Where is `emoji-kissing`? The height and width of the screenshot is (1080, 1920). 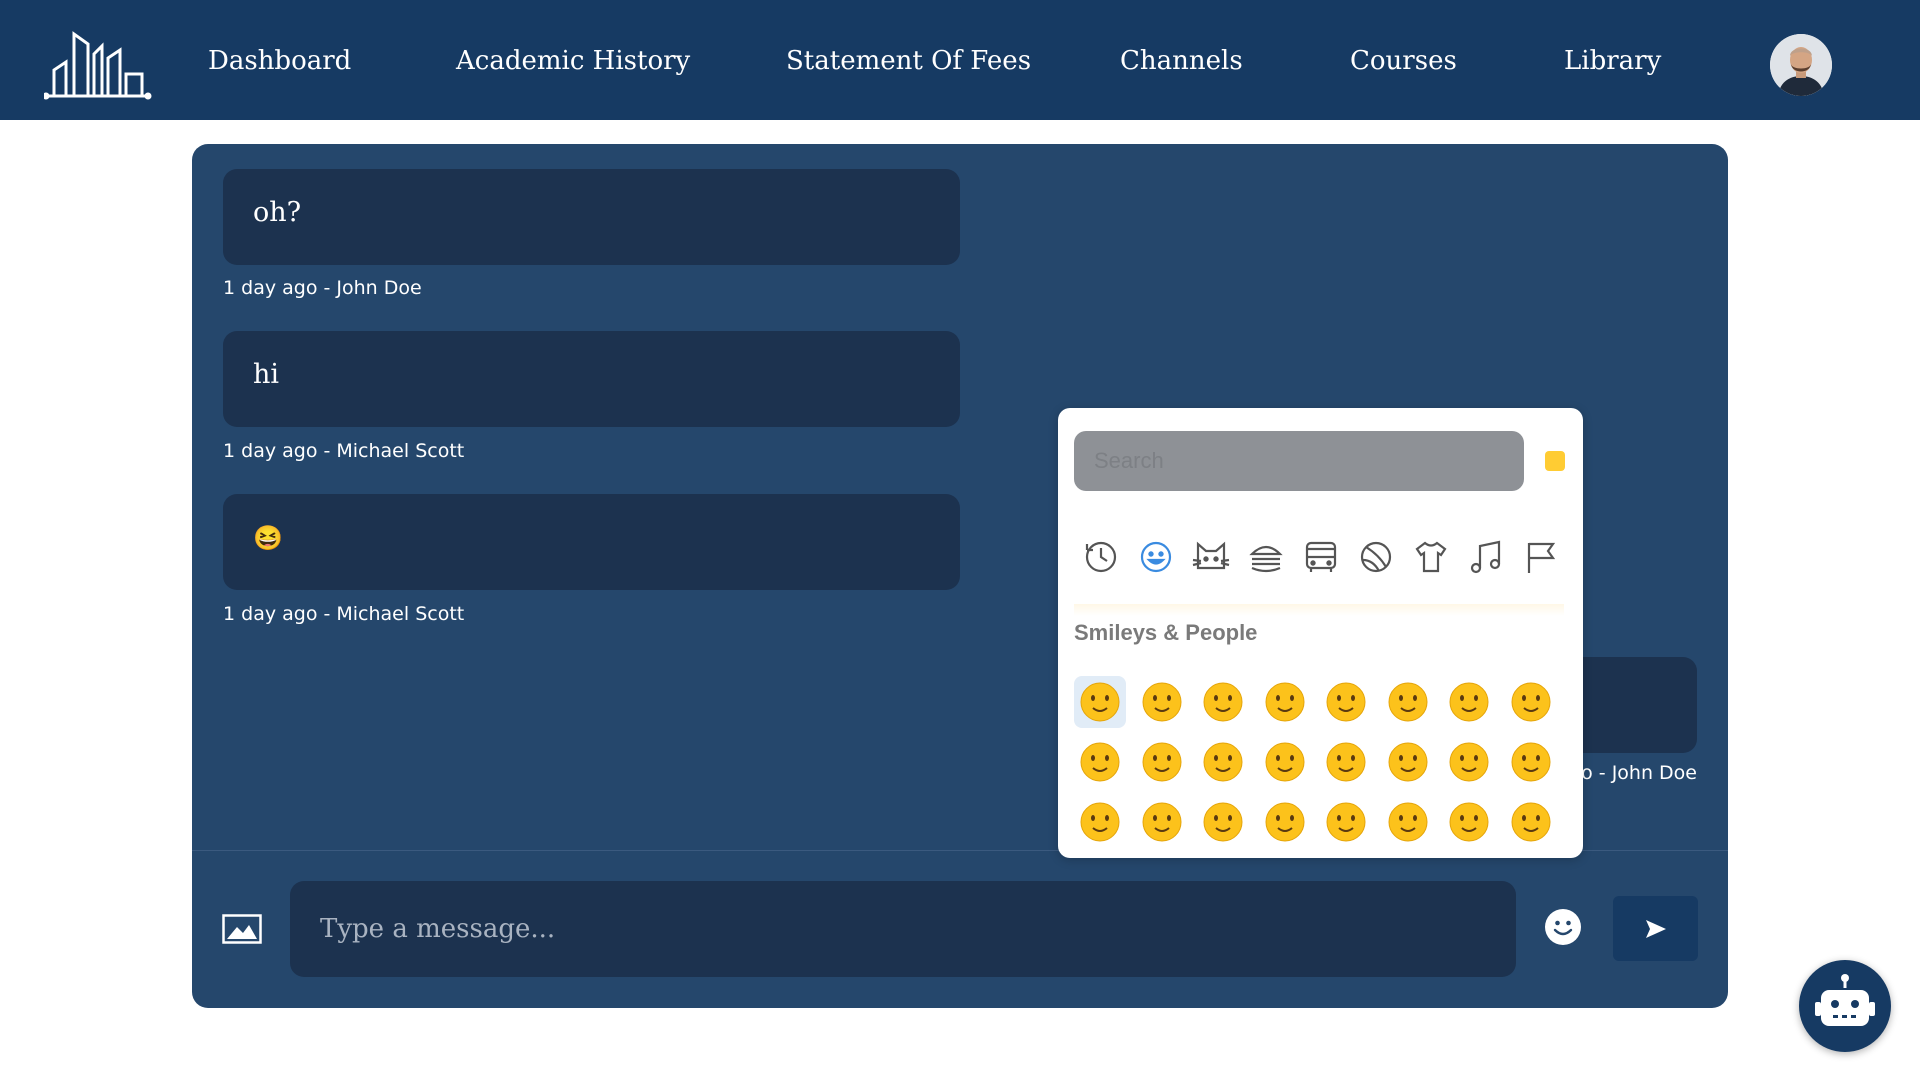
emoji-kissing is located at coordinates (1223, 702).